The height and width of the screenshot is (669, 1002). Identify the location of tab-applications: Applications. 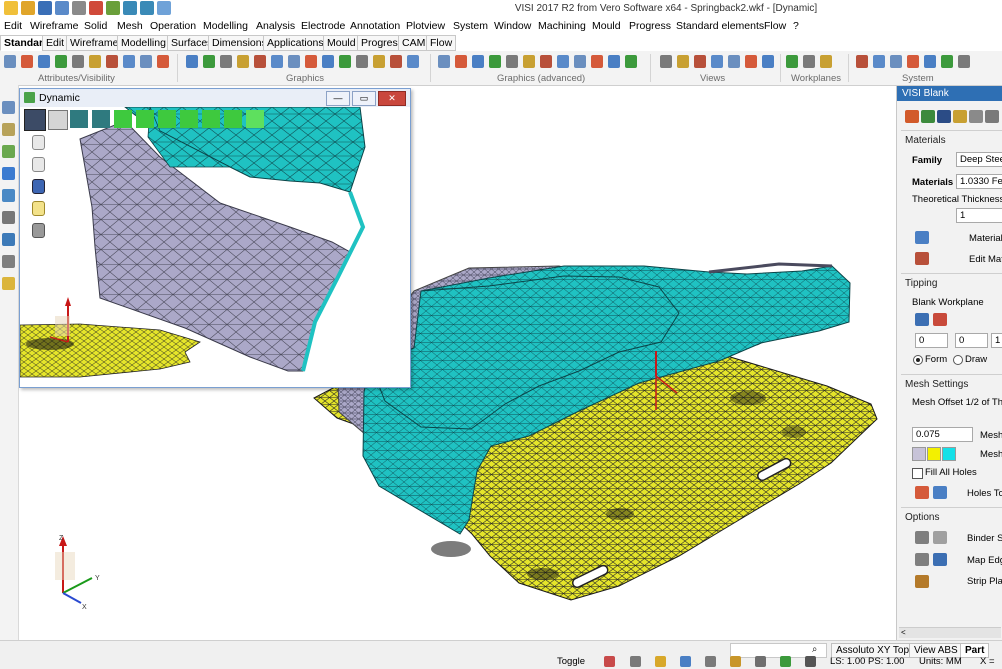
(295, 43).